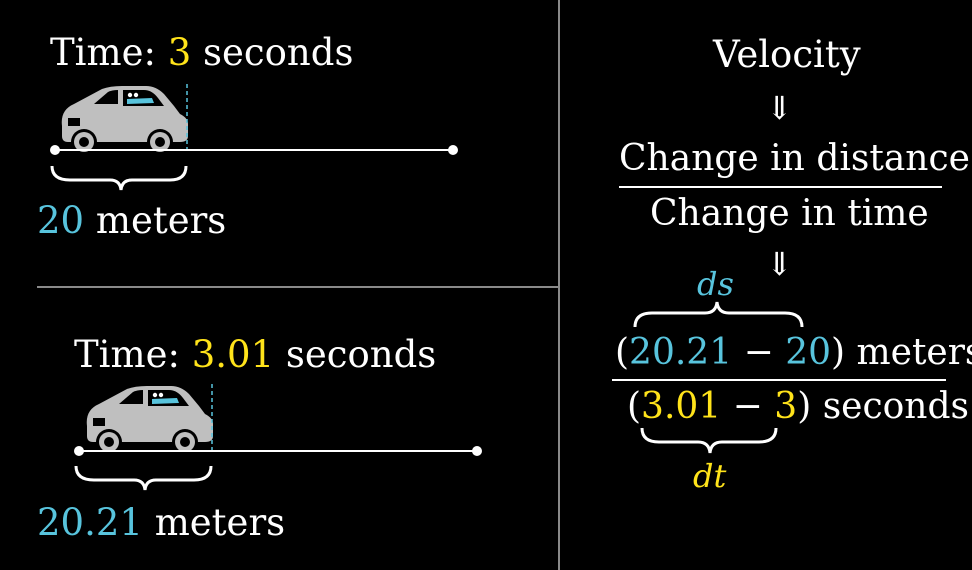 This screenshot has width=972, height=570. I want to click on bottom-track-end-dot, so click(477, 451).